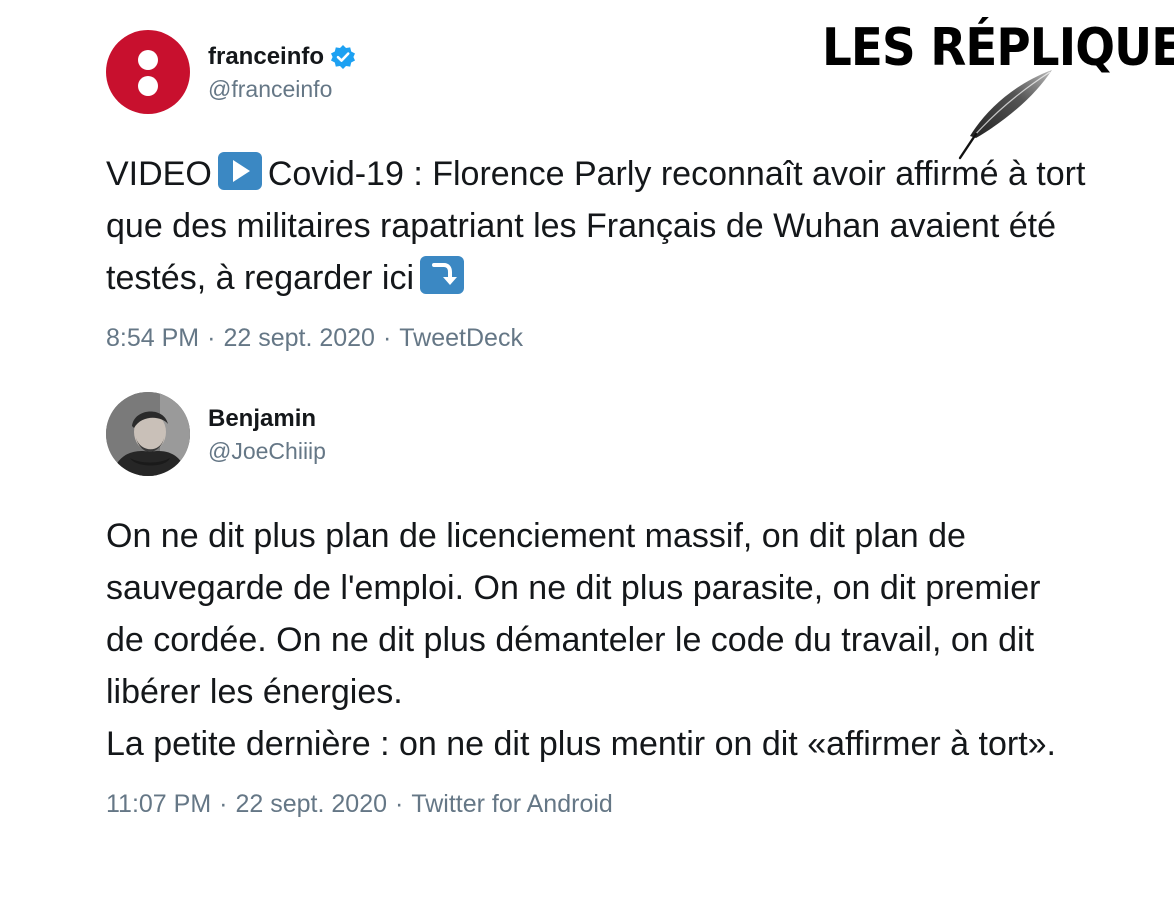 The width and height of the screenshot is (1174, 902). I want to click on tweet-source-link: Twitter for Android, so click(511, 804).